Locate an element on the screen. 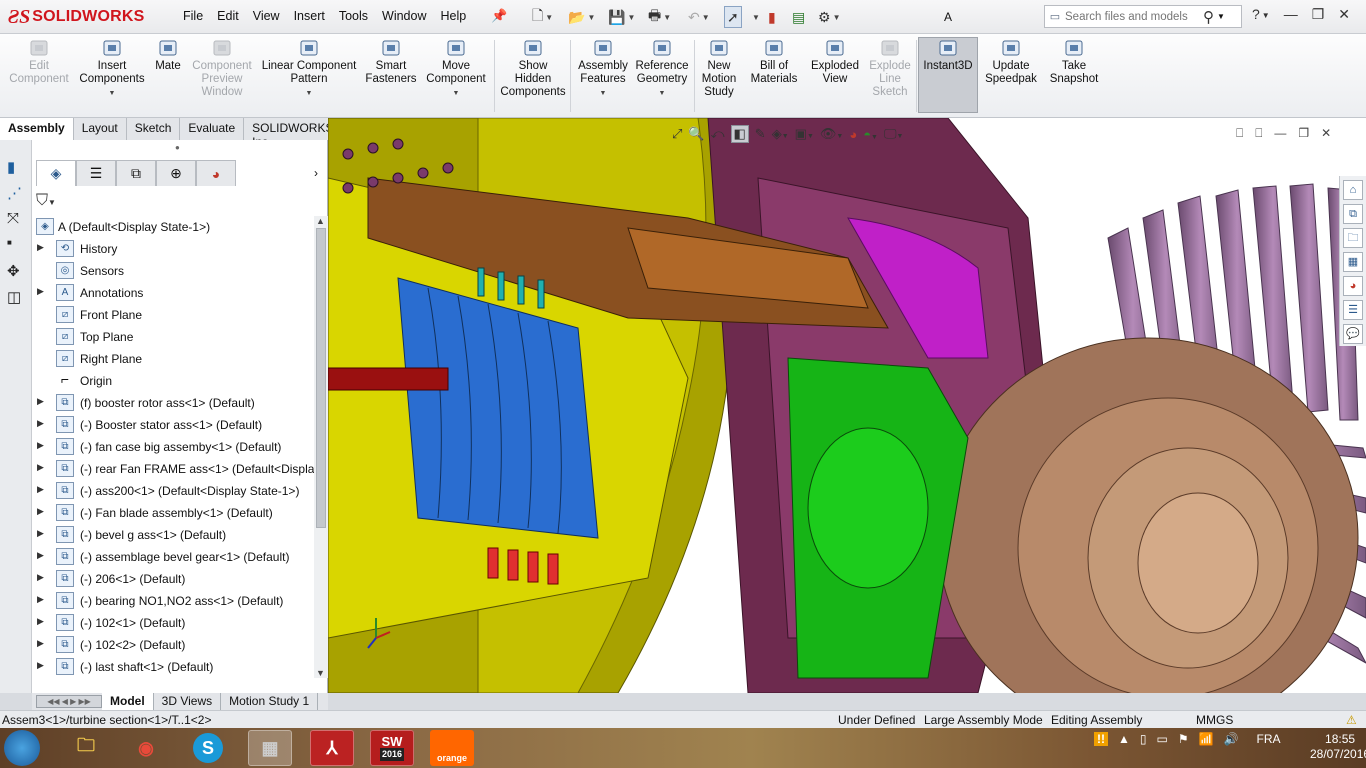 The width and height of the screenshot is (1366, 768). select-dropdown: ▼ is located at coordinates (755, 17).